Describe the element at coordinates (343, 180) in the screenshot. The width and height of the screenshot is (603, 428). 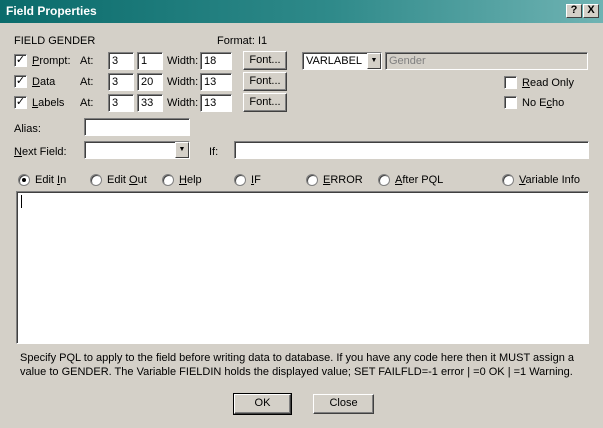
I see `error-label: ERROR` at that location.